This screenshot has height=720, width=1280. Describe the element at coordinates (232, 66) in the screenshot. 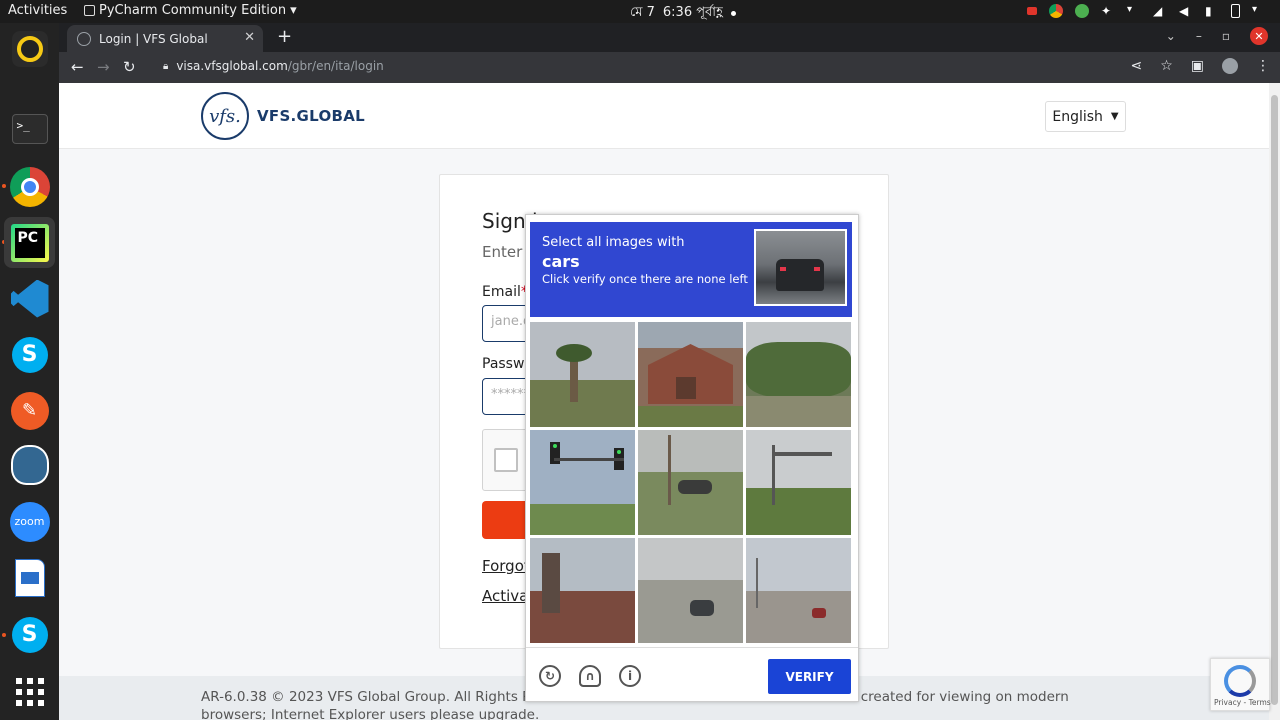

I see `url-host: visa.vfsglobal.com` at that location.